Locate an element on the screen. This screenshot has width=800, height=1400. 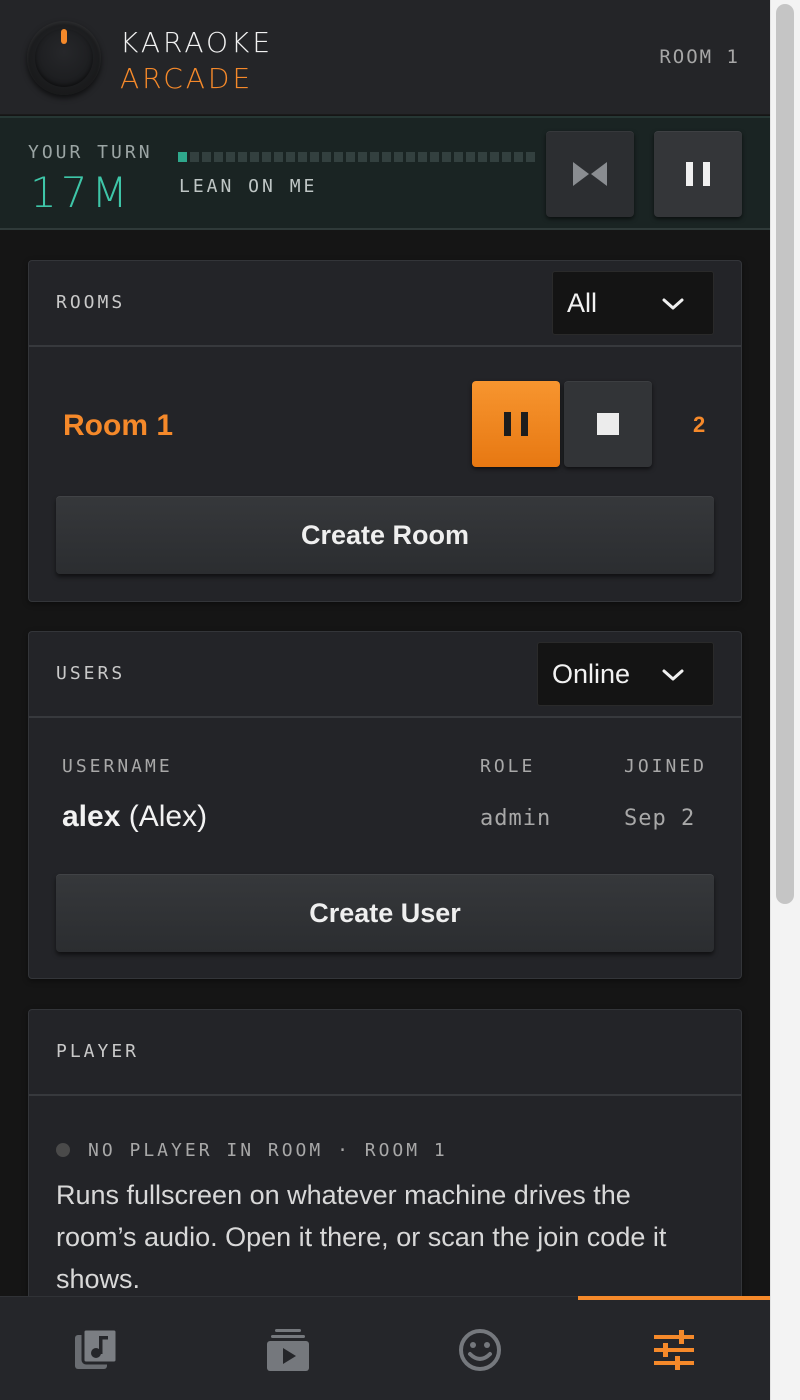
room-count-badge: 2 is located at coordinates (699, 424).